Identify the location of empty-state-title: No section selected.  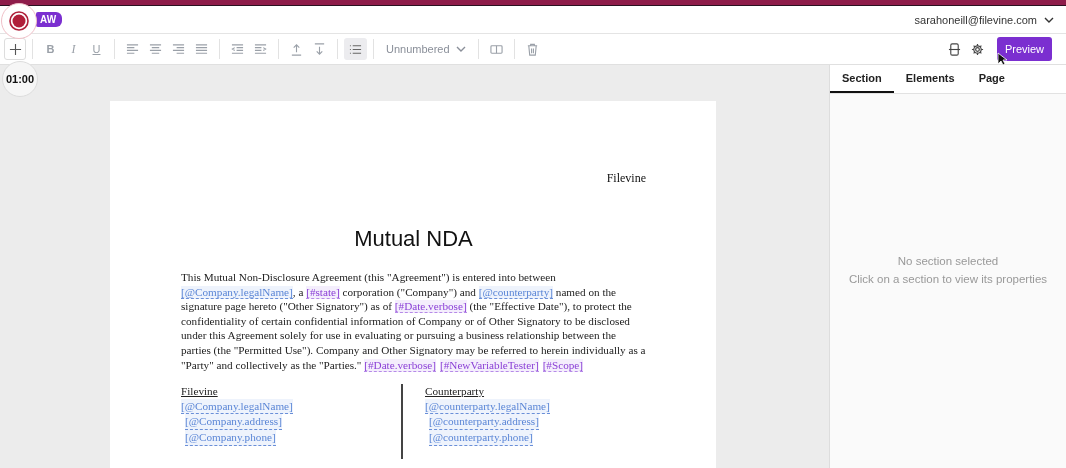
(948, 261).